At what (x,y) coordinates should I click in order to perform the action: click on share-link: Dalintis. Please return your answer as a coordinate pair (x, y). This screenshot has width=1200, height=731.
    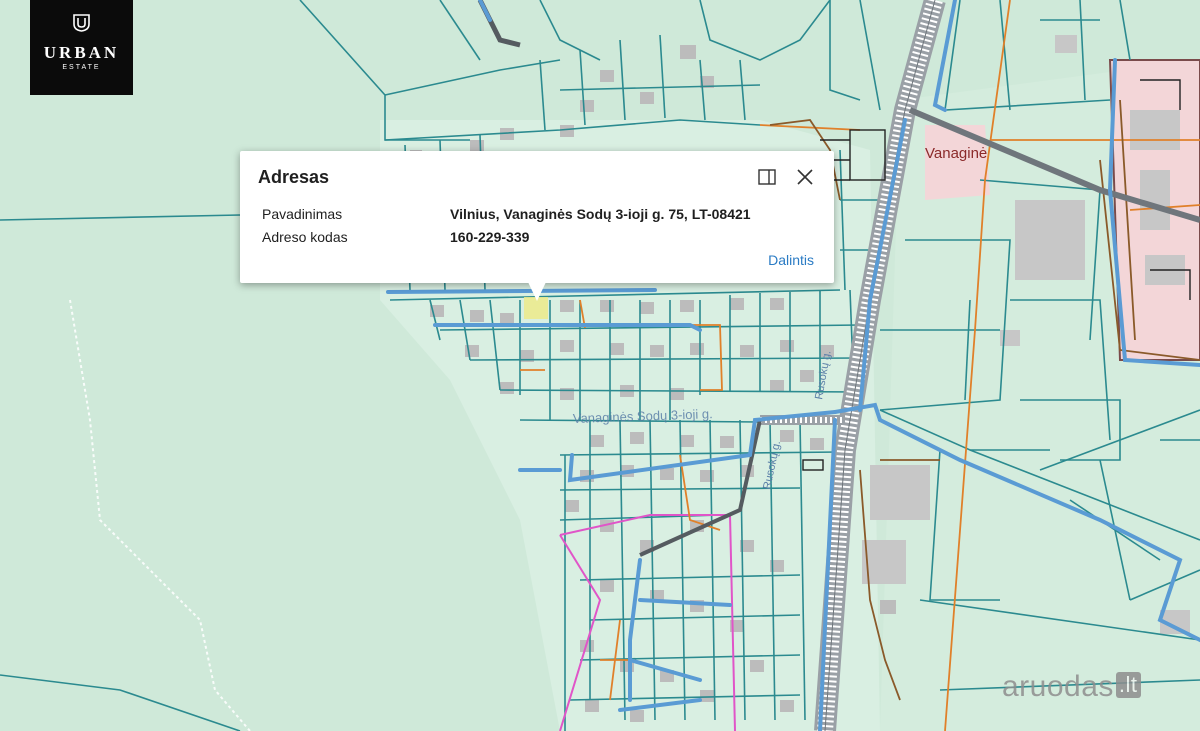
    Looking at the image, I should click on (791, 260).